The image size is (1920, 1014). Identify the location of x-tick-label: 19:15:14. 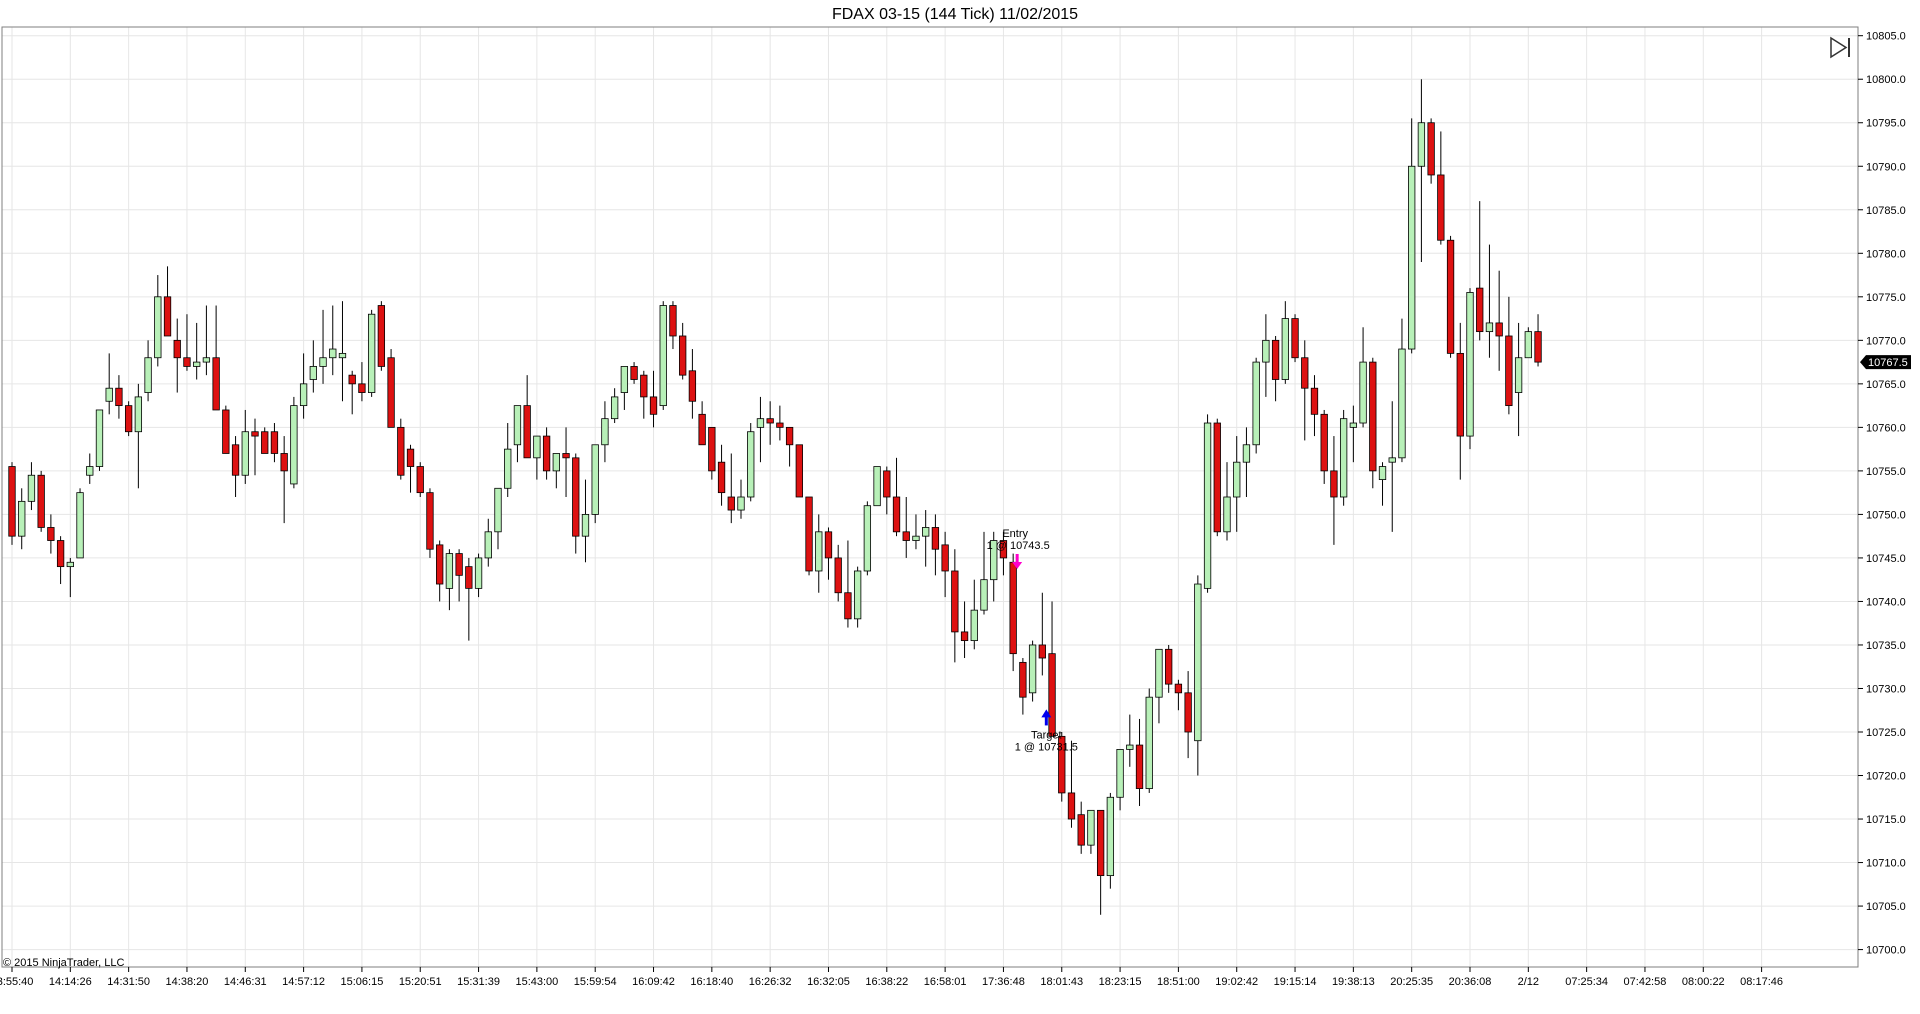
(1295, 982).